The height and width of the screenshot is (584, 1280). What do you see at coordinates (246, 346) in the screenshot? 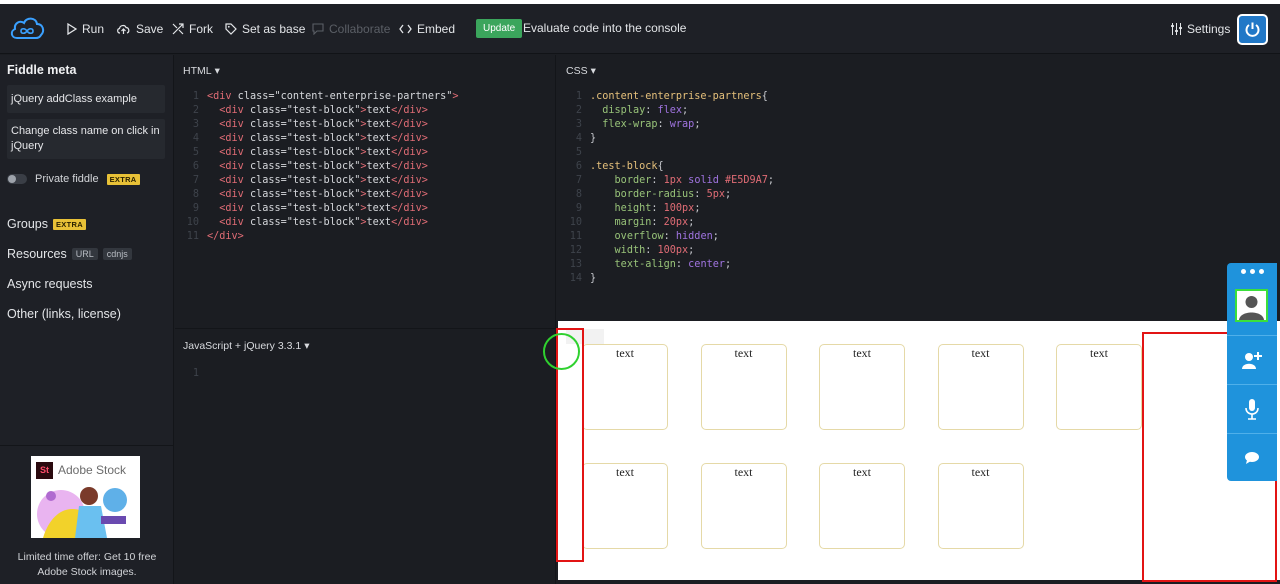
I see `js-panel-header: JavaScript + jQuery 3.3.1 ▾` at bounding box center [246, 346].